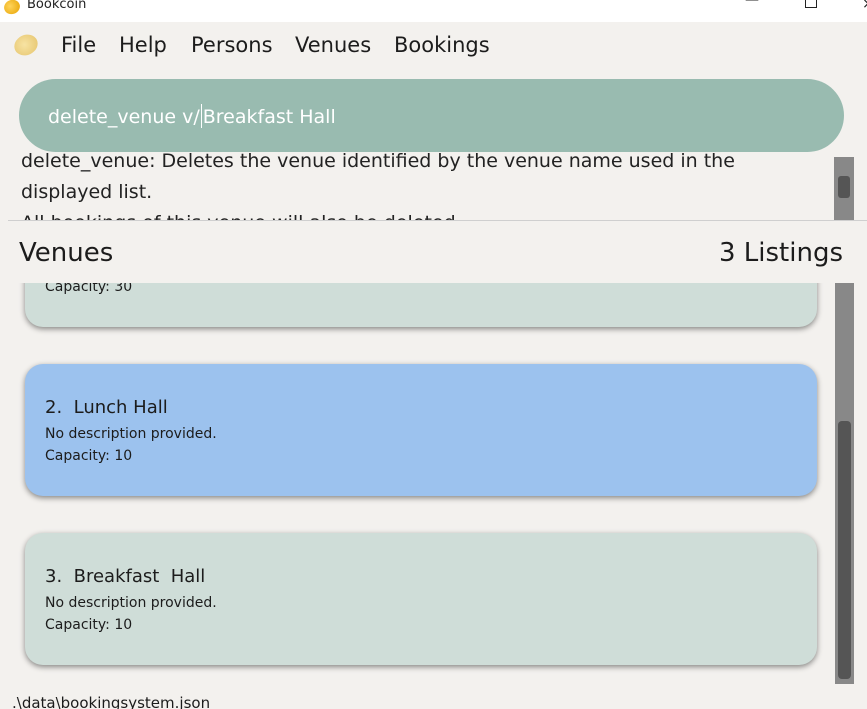  Describe the element at coordinates (89, 289) in the screenshot. I see `venue-capacity: Capacity: 30` at that location.